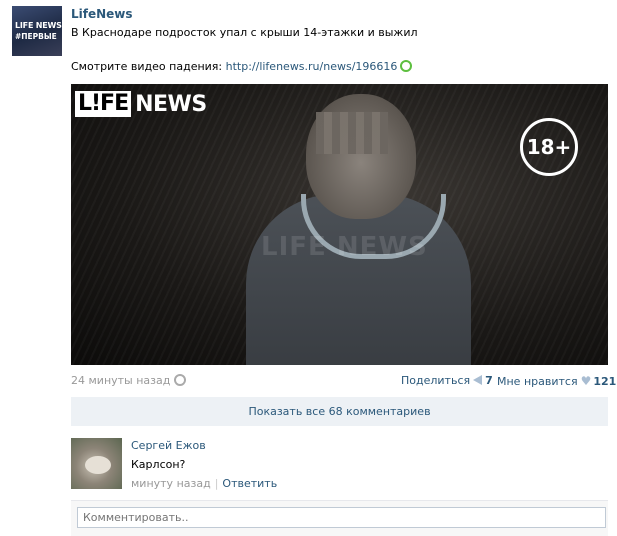  What do you see at coordinates (549, 147) in the screenshot?
I see `age-rating-badge: 18+` at bounding box center [549, 147].